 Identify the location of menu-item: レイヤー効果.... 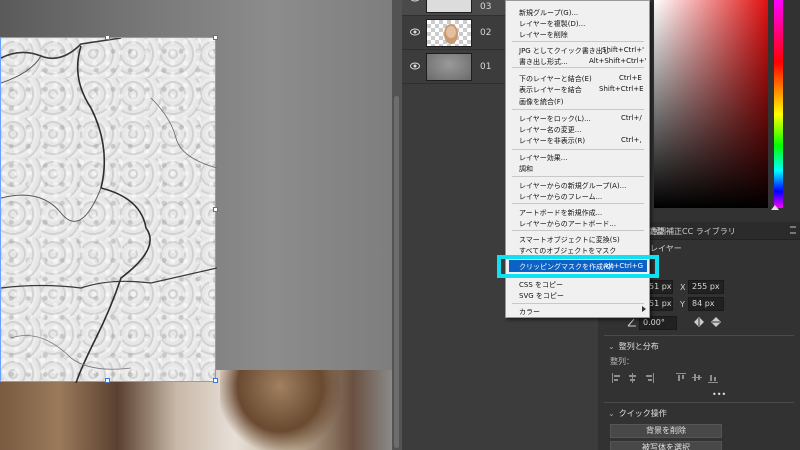
(543, 158).